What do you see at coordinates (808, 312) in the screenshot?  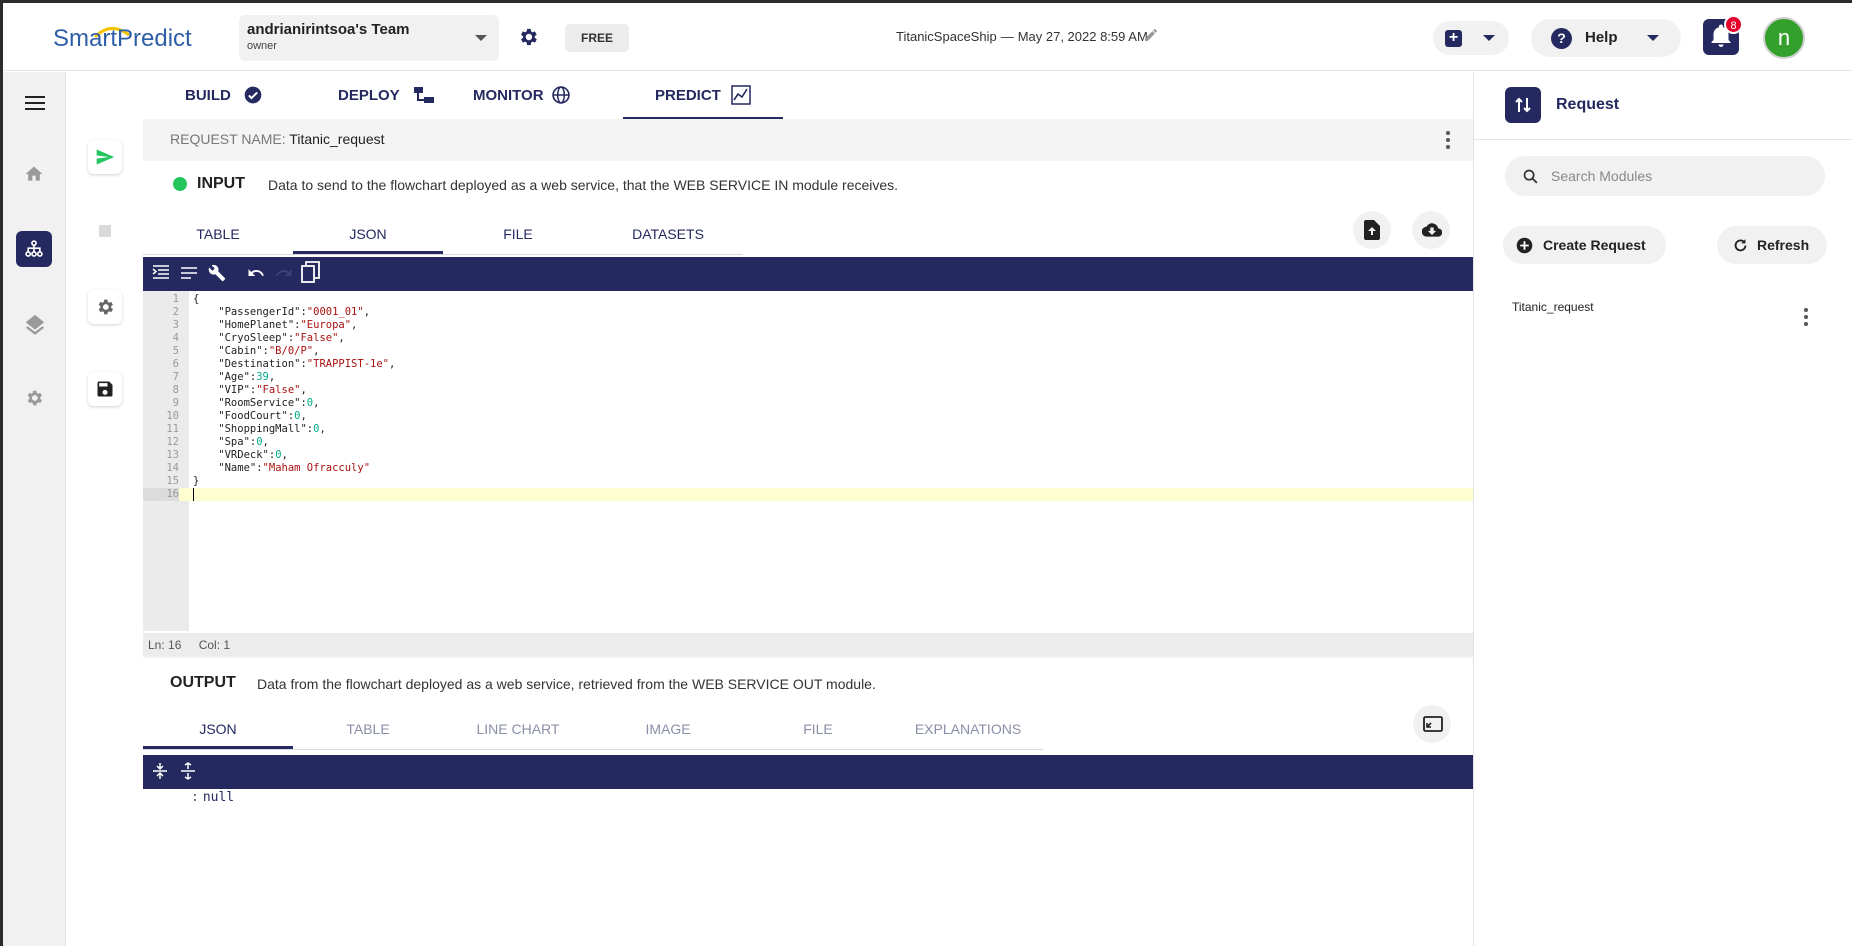 I see `code-line: 2 "PassengerId":"0001_01",` at bounding box center [808, 312].